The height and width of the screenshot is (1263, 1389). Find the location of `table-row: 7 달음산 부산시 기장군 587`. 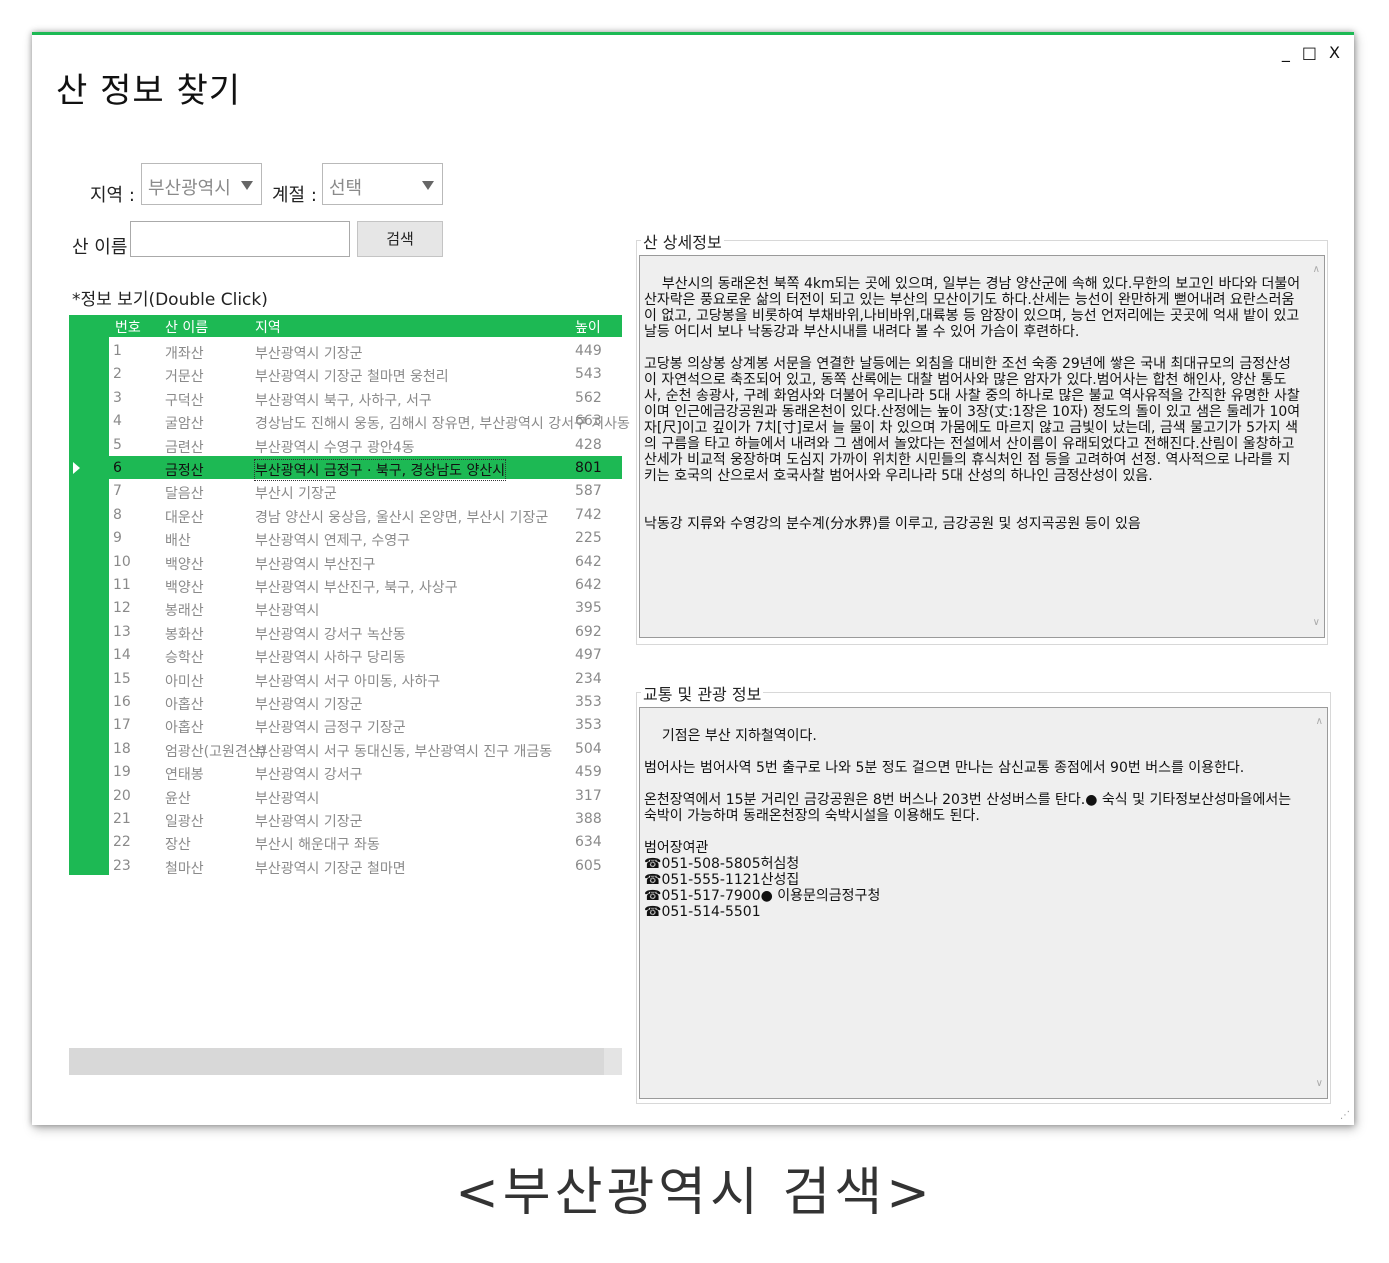

table-row: 7 달음산 부산시 기장군 587 is located at coordinates (365, 490).